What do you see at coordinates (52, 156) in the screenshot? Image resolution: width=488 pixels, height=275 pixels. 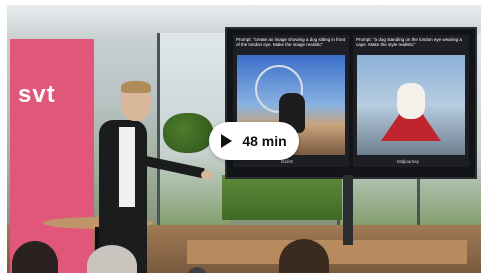 I see `svt-banner: svt` at bounding box center [52, 156].